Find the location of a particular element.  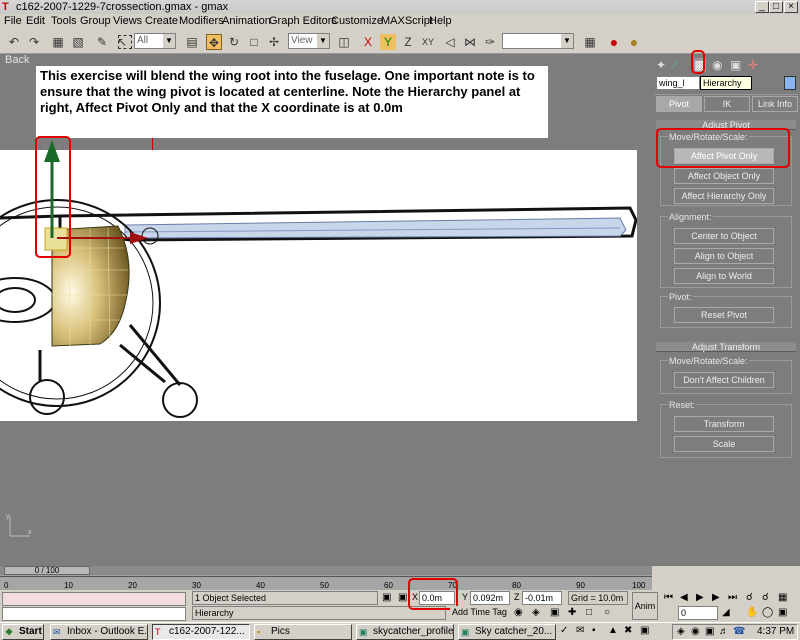

align-icon: ⋈ is located at coordinates (470, 42).